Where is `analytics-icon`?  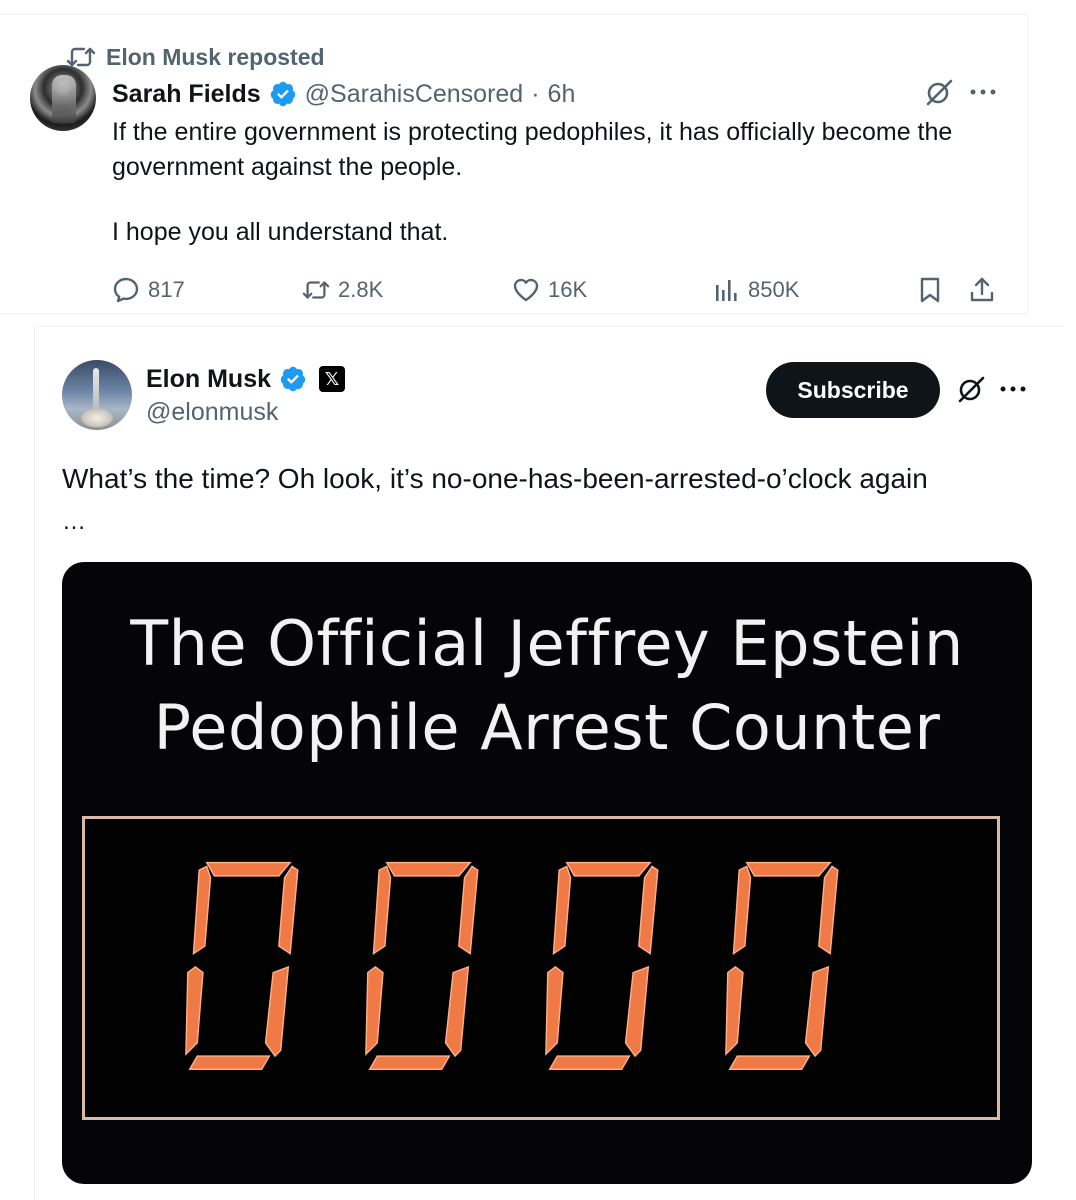
analytics-icon is located at coordinates (726, 290).